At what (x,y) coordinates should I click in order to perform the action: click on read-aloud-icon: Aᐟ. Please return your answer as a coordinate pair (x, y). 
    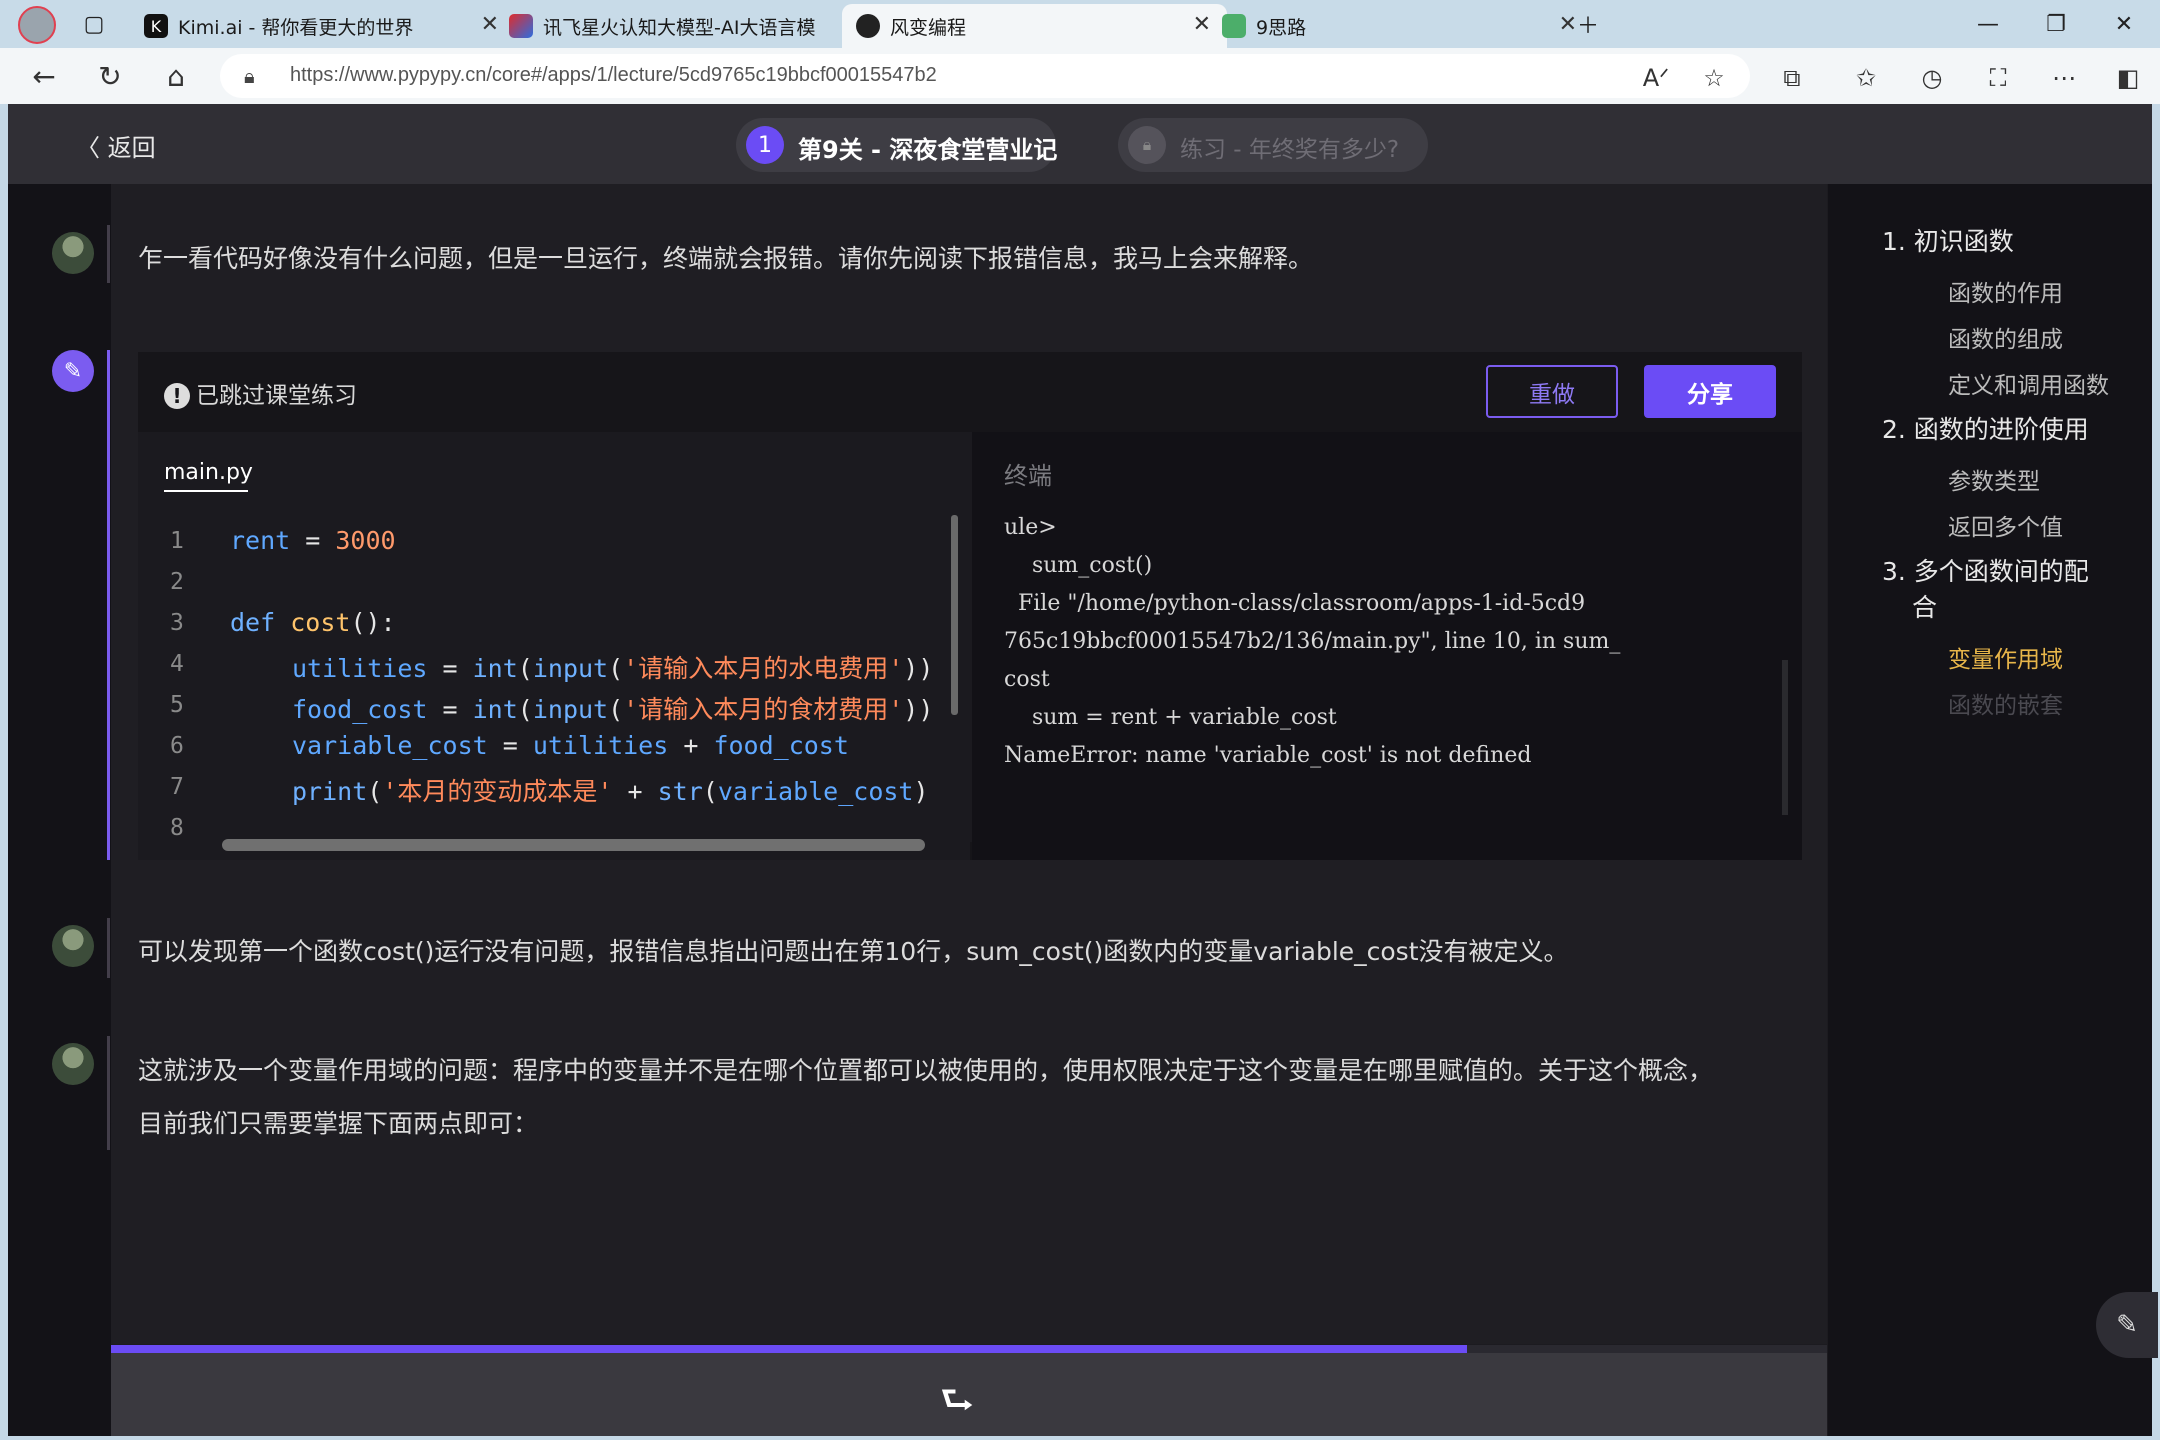
    Looking at the image, I should click on (1656, 78).